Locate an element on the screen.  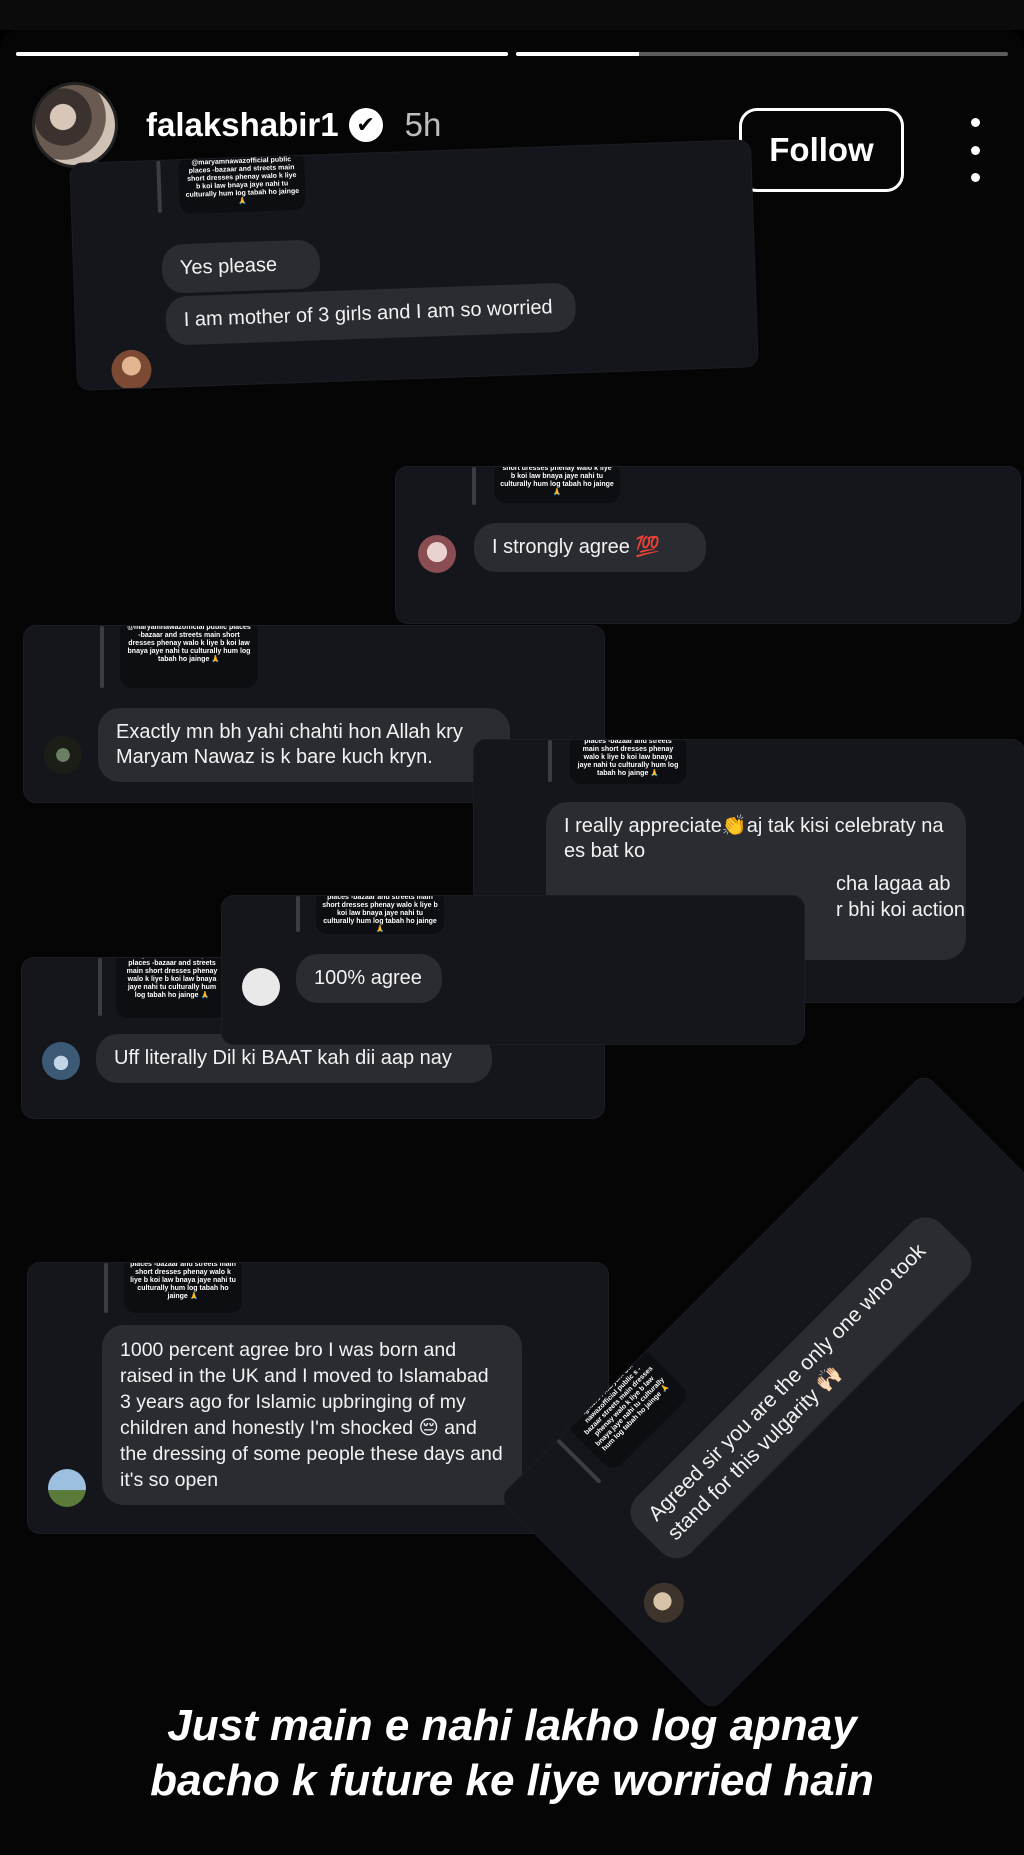
more-options-icon is located at coordinates (975, 150).